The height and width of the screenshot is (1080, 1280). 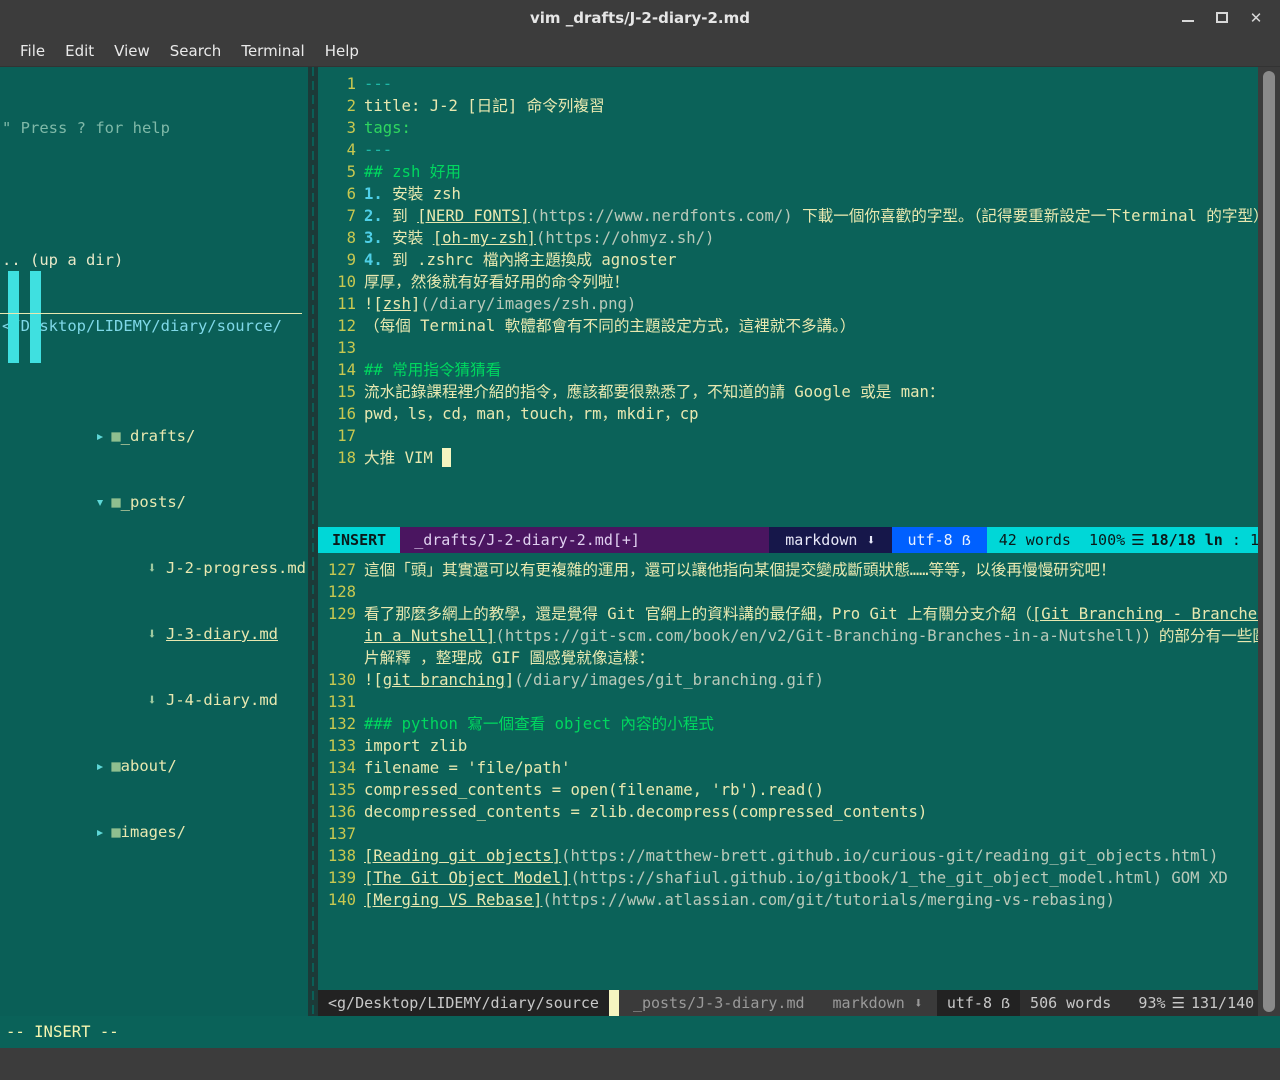 What do you see at coordinates (1178, 1003) in the screenshot?
I see `list-icon: ☰` at bounding box center [1178, 1003].